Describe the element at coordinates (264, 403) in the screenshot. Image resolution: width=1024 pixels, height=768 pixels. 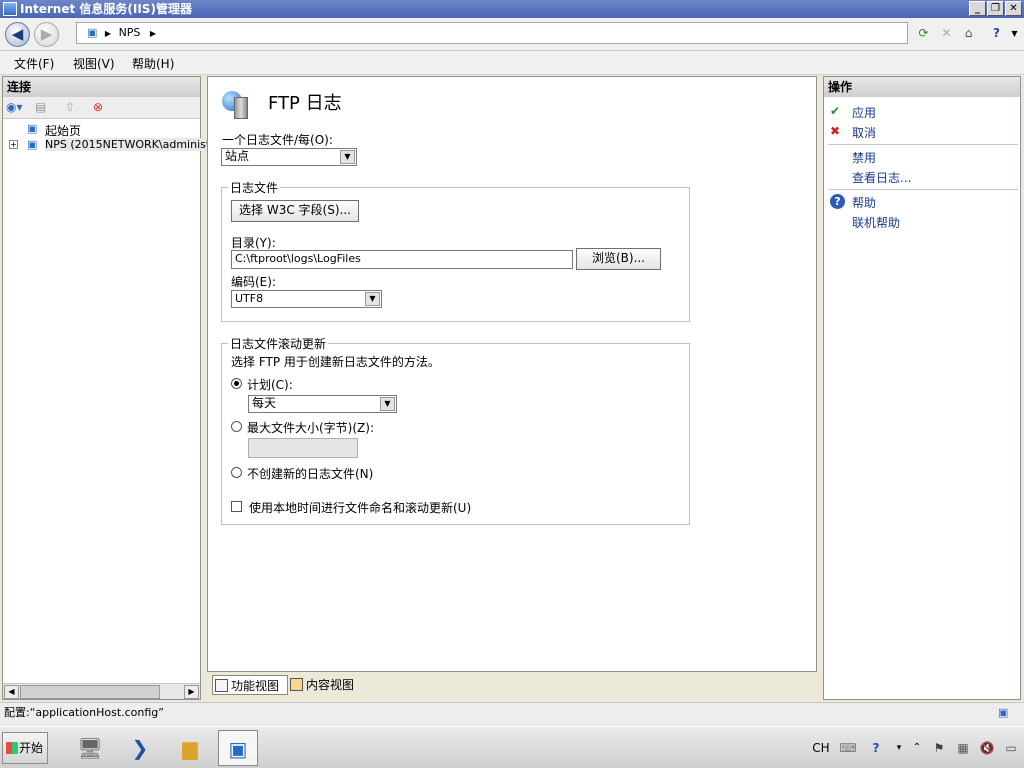
I see `schedule-value: 每天` at that location.